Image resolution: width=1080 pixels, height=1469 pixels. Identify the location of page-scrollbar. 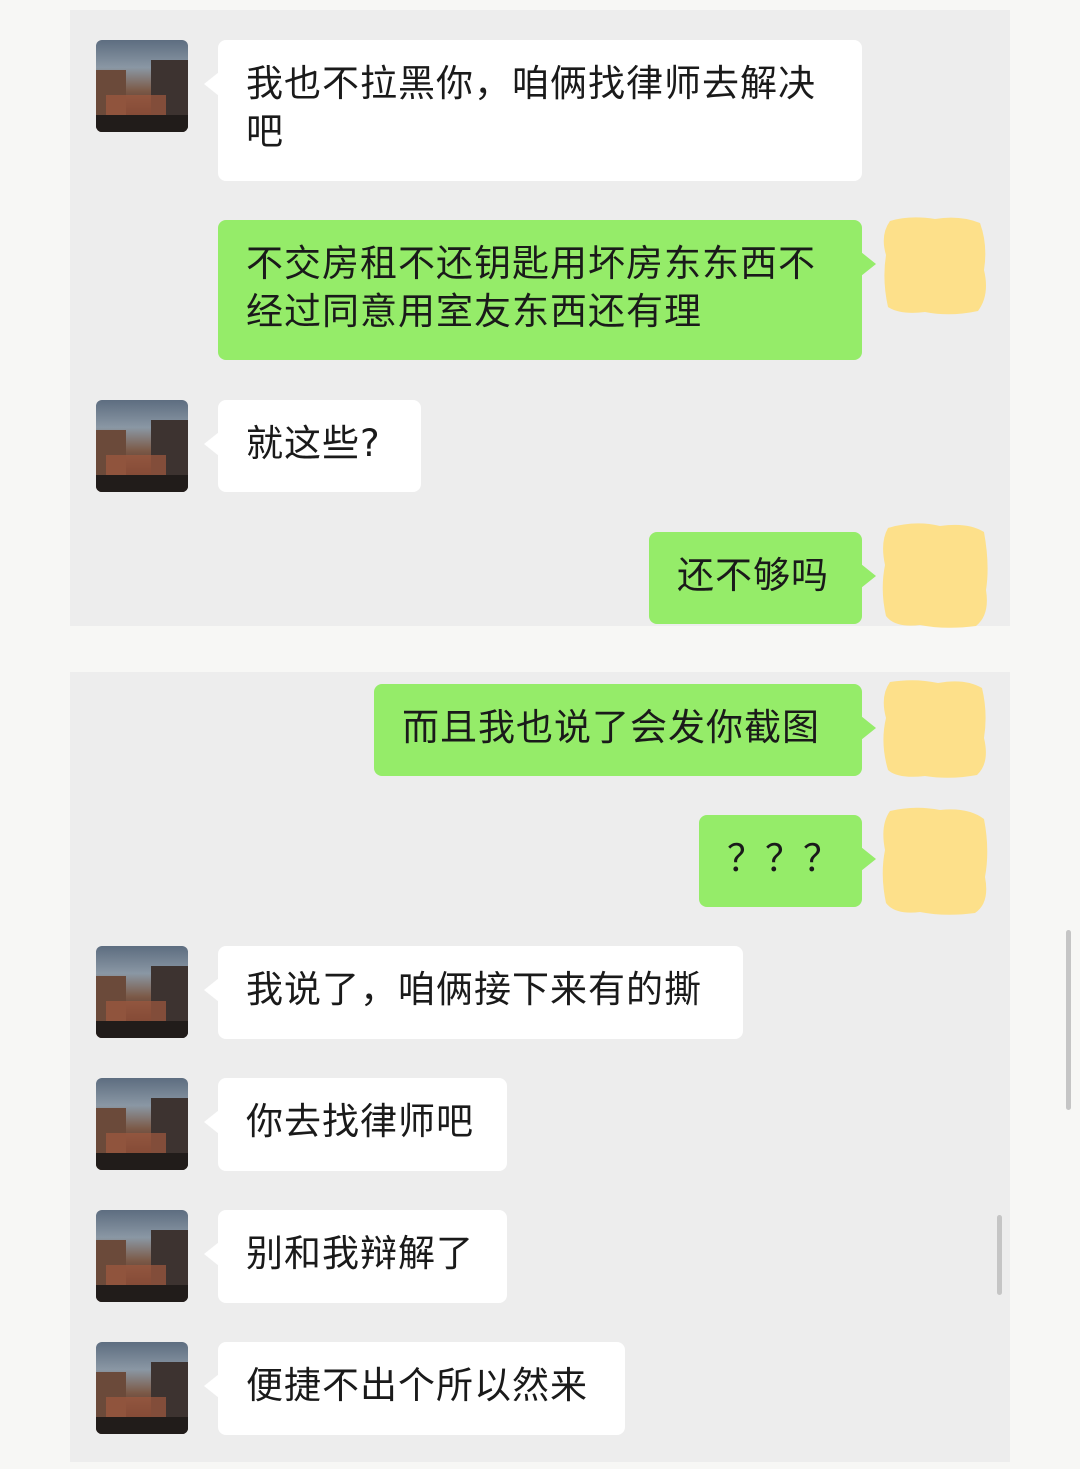
(1068, 1020).